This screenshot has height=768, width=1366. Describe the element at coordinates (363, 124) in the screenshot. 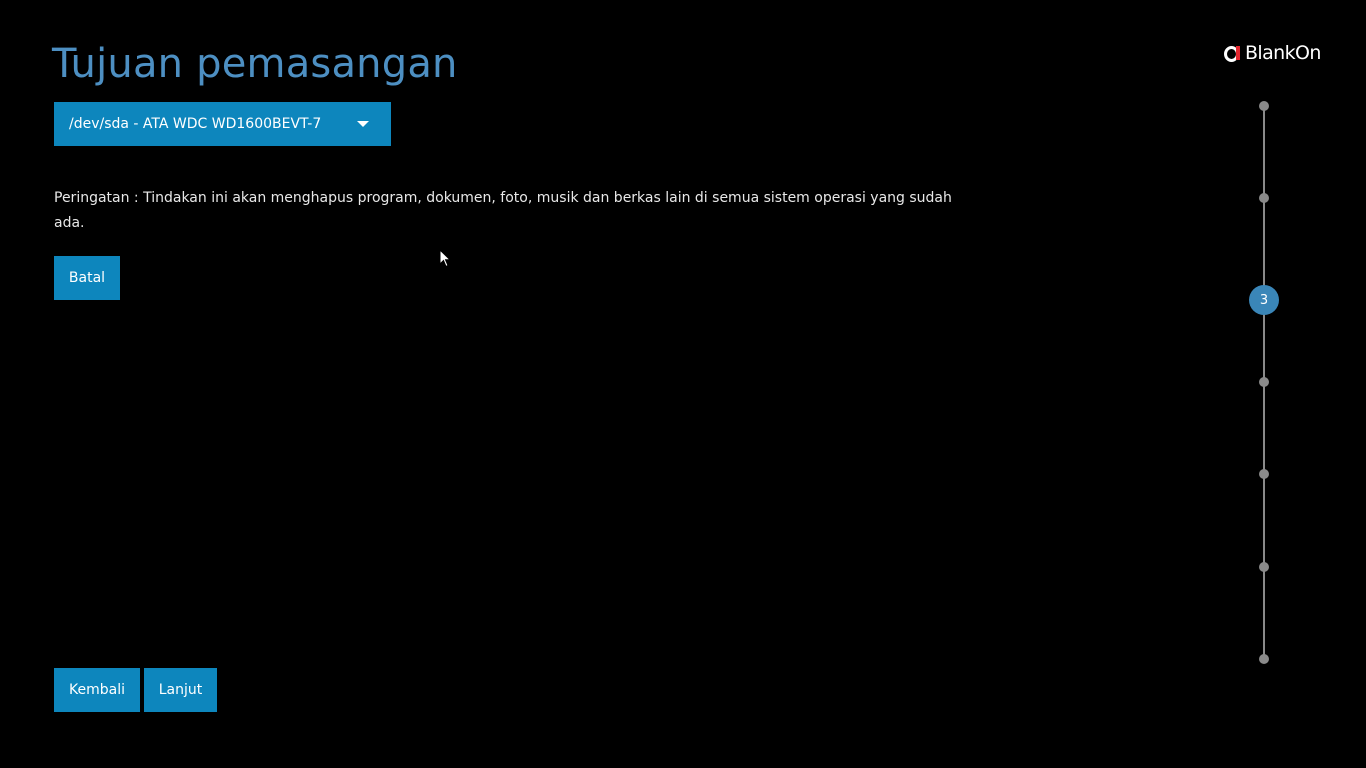

I see `chevron-down-icon` at that location.